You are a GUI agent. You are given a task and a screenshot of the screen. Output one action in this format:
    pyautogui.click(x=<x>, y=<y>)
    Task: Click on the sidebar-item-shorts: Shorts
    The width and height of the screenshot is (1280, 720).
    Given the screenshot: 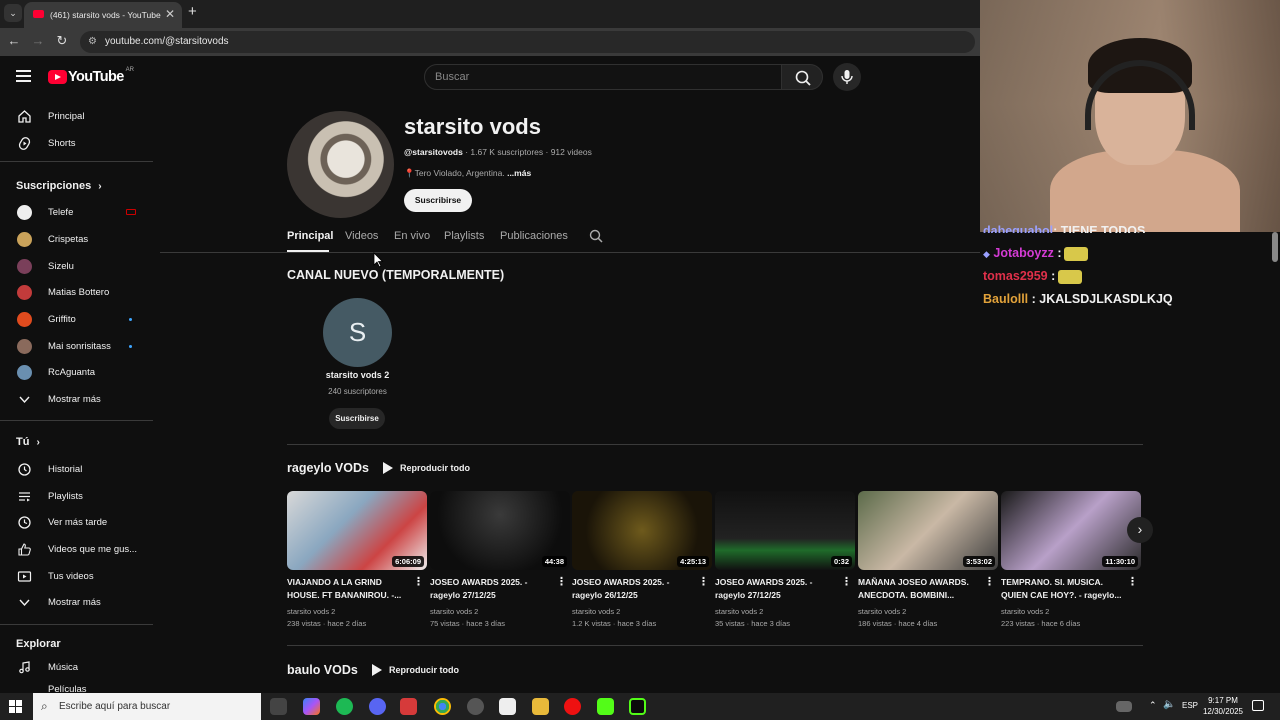 What is the action you would take?
    pyautogui.click(x=75, y=143)
    